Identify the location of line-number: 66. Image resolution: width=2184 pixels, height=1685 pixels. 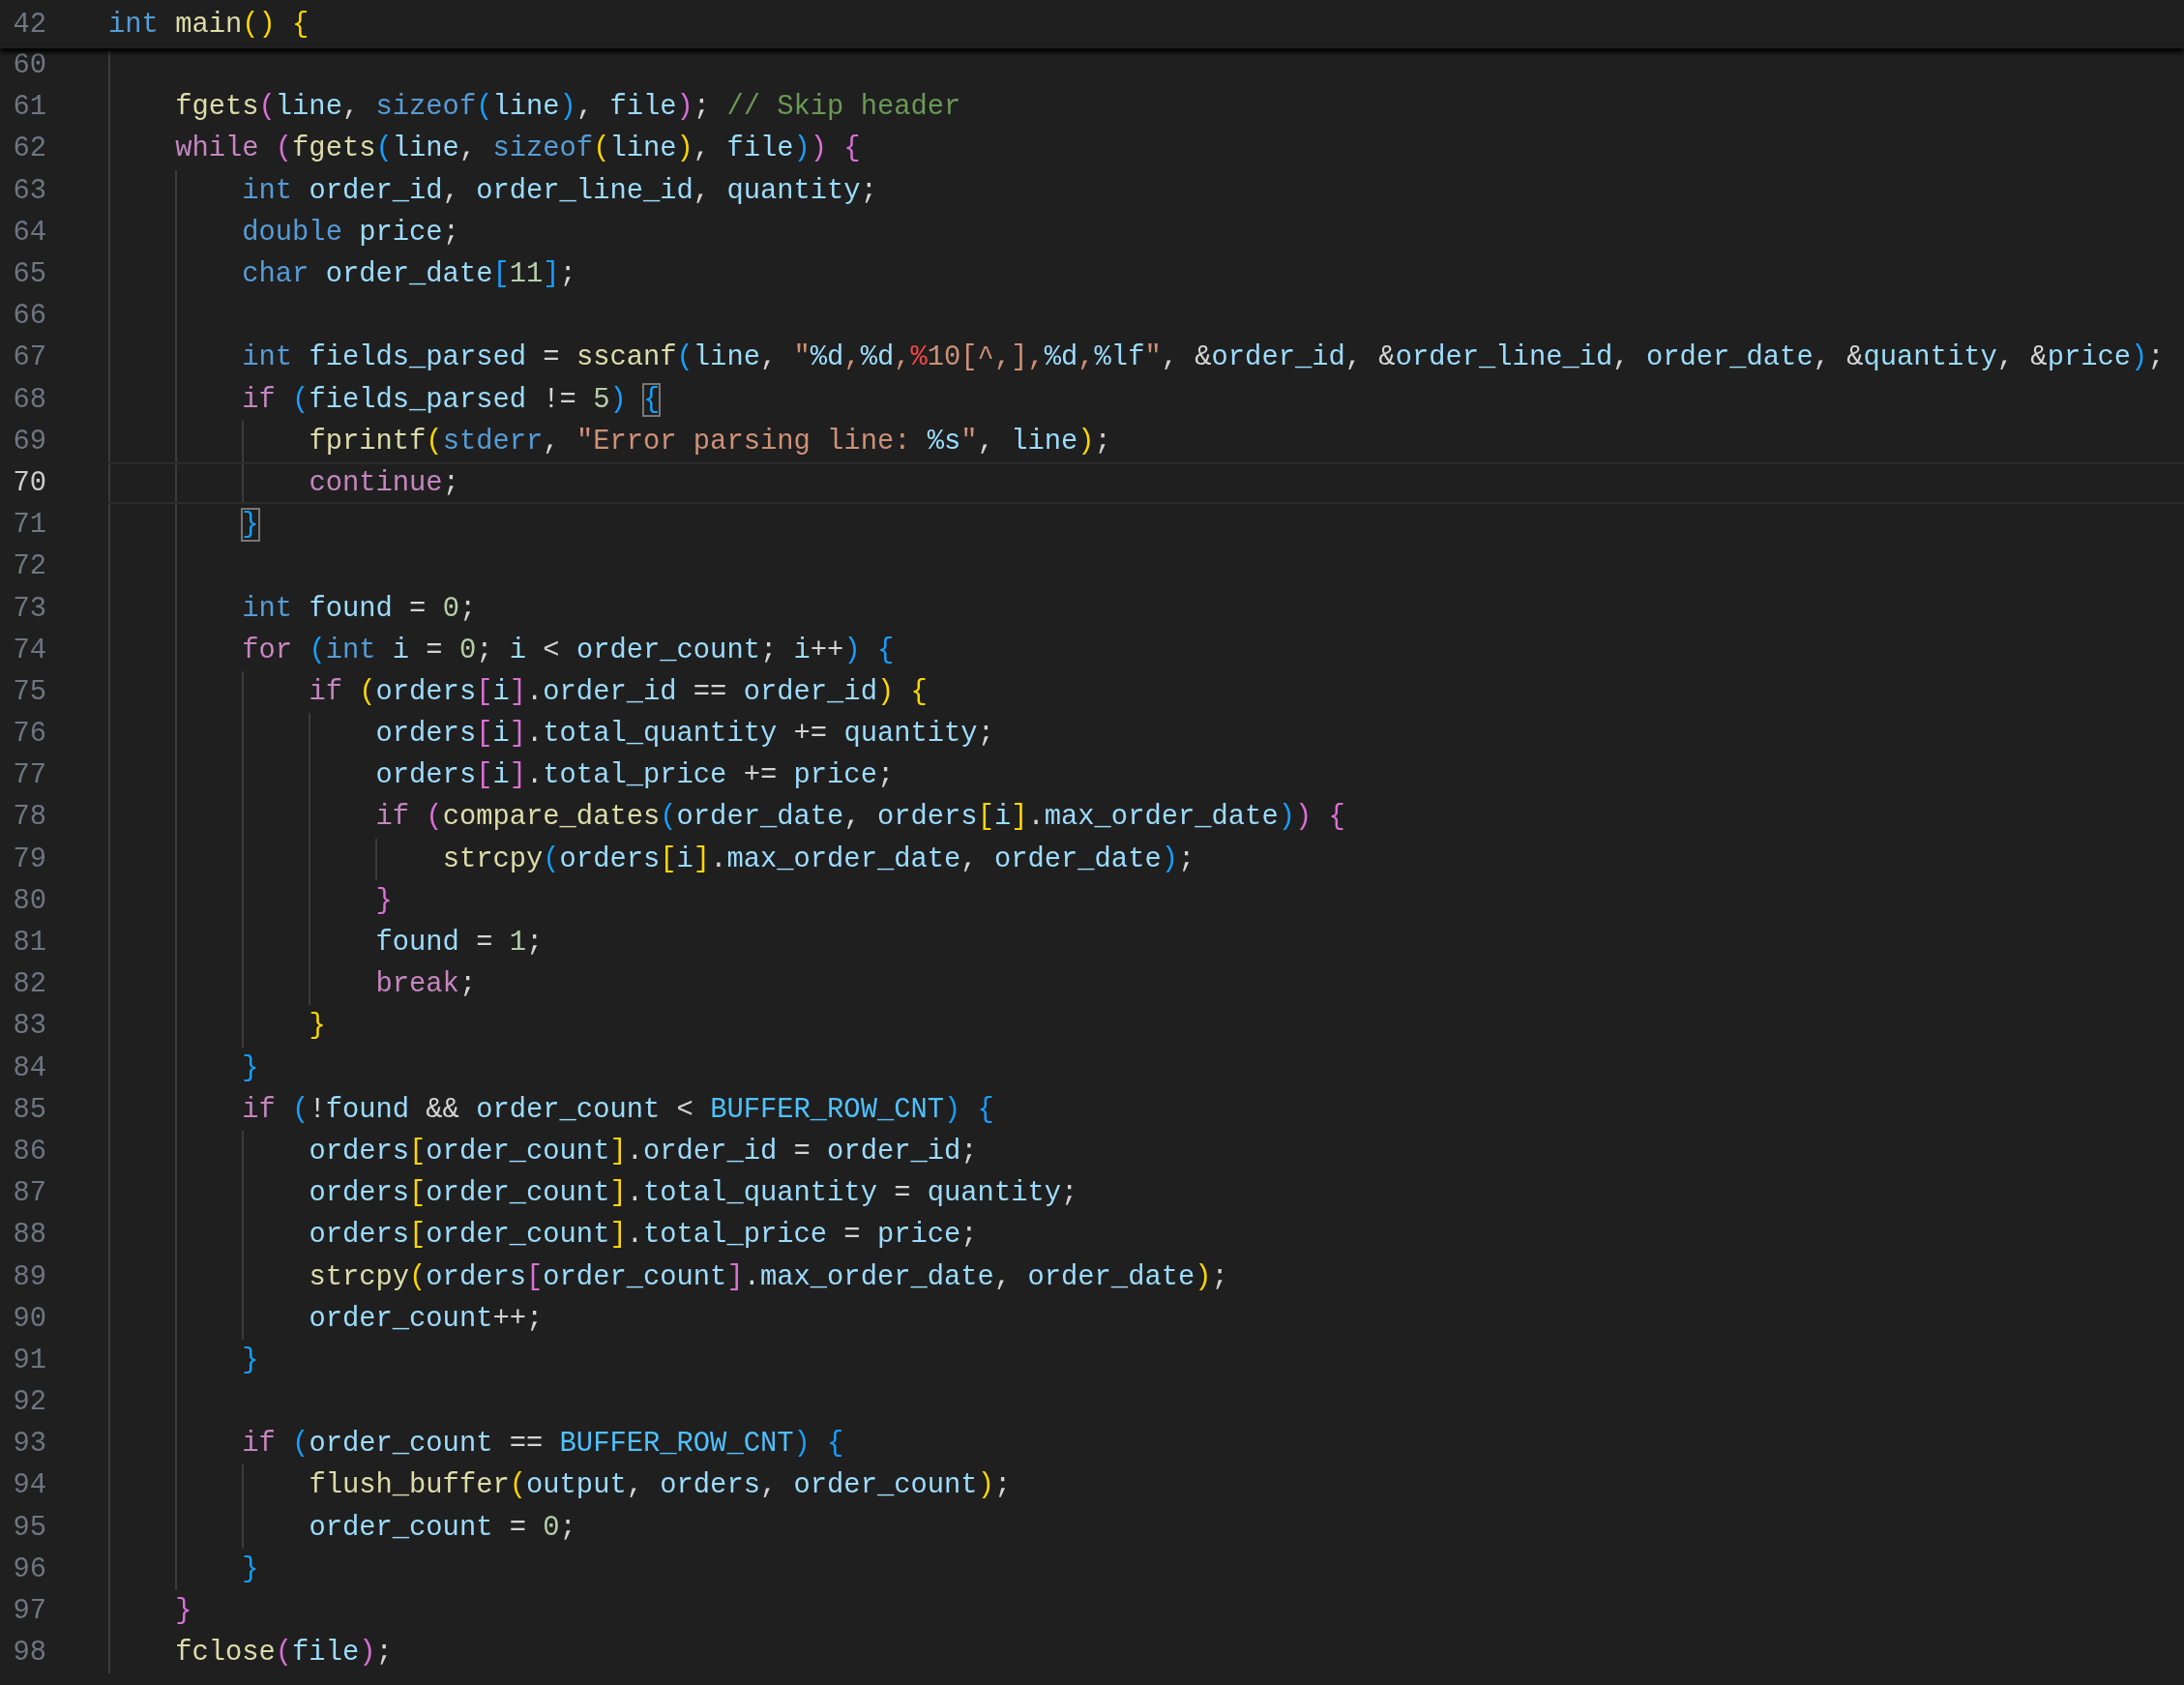
(29, 316).